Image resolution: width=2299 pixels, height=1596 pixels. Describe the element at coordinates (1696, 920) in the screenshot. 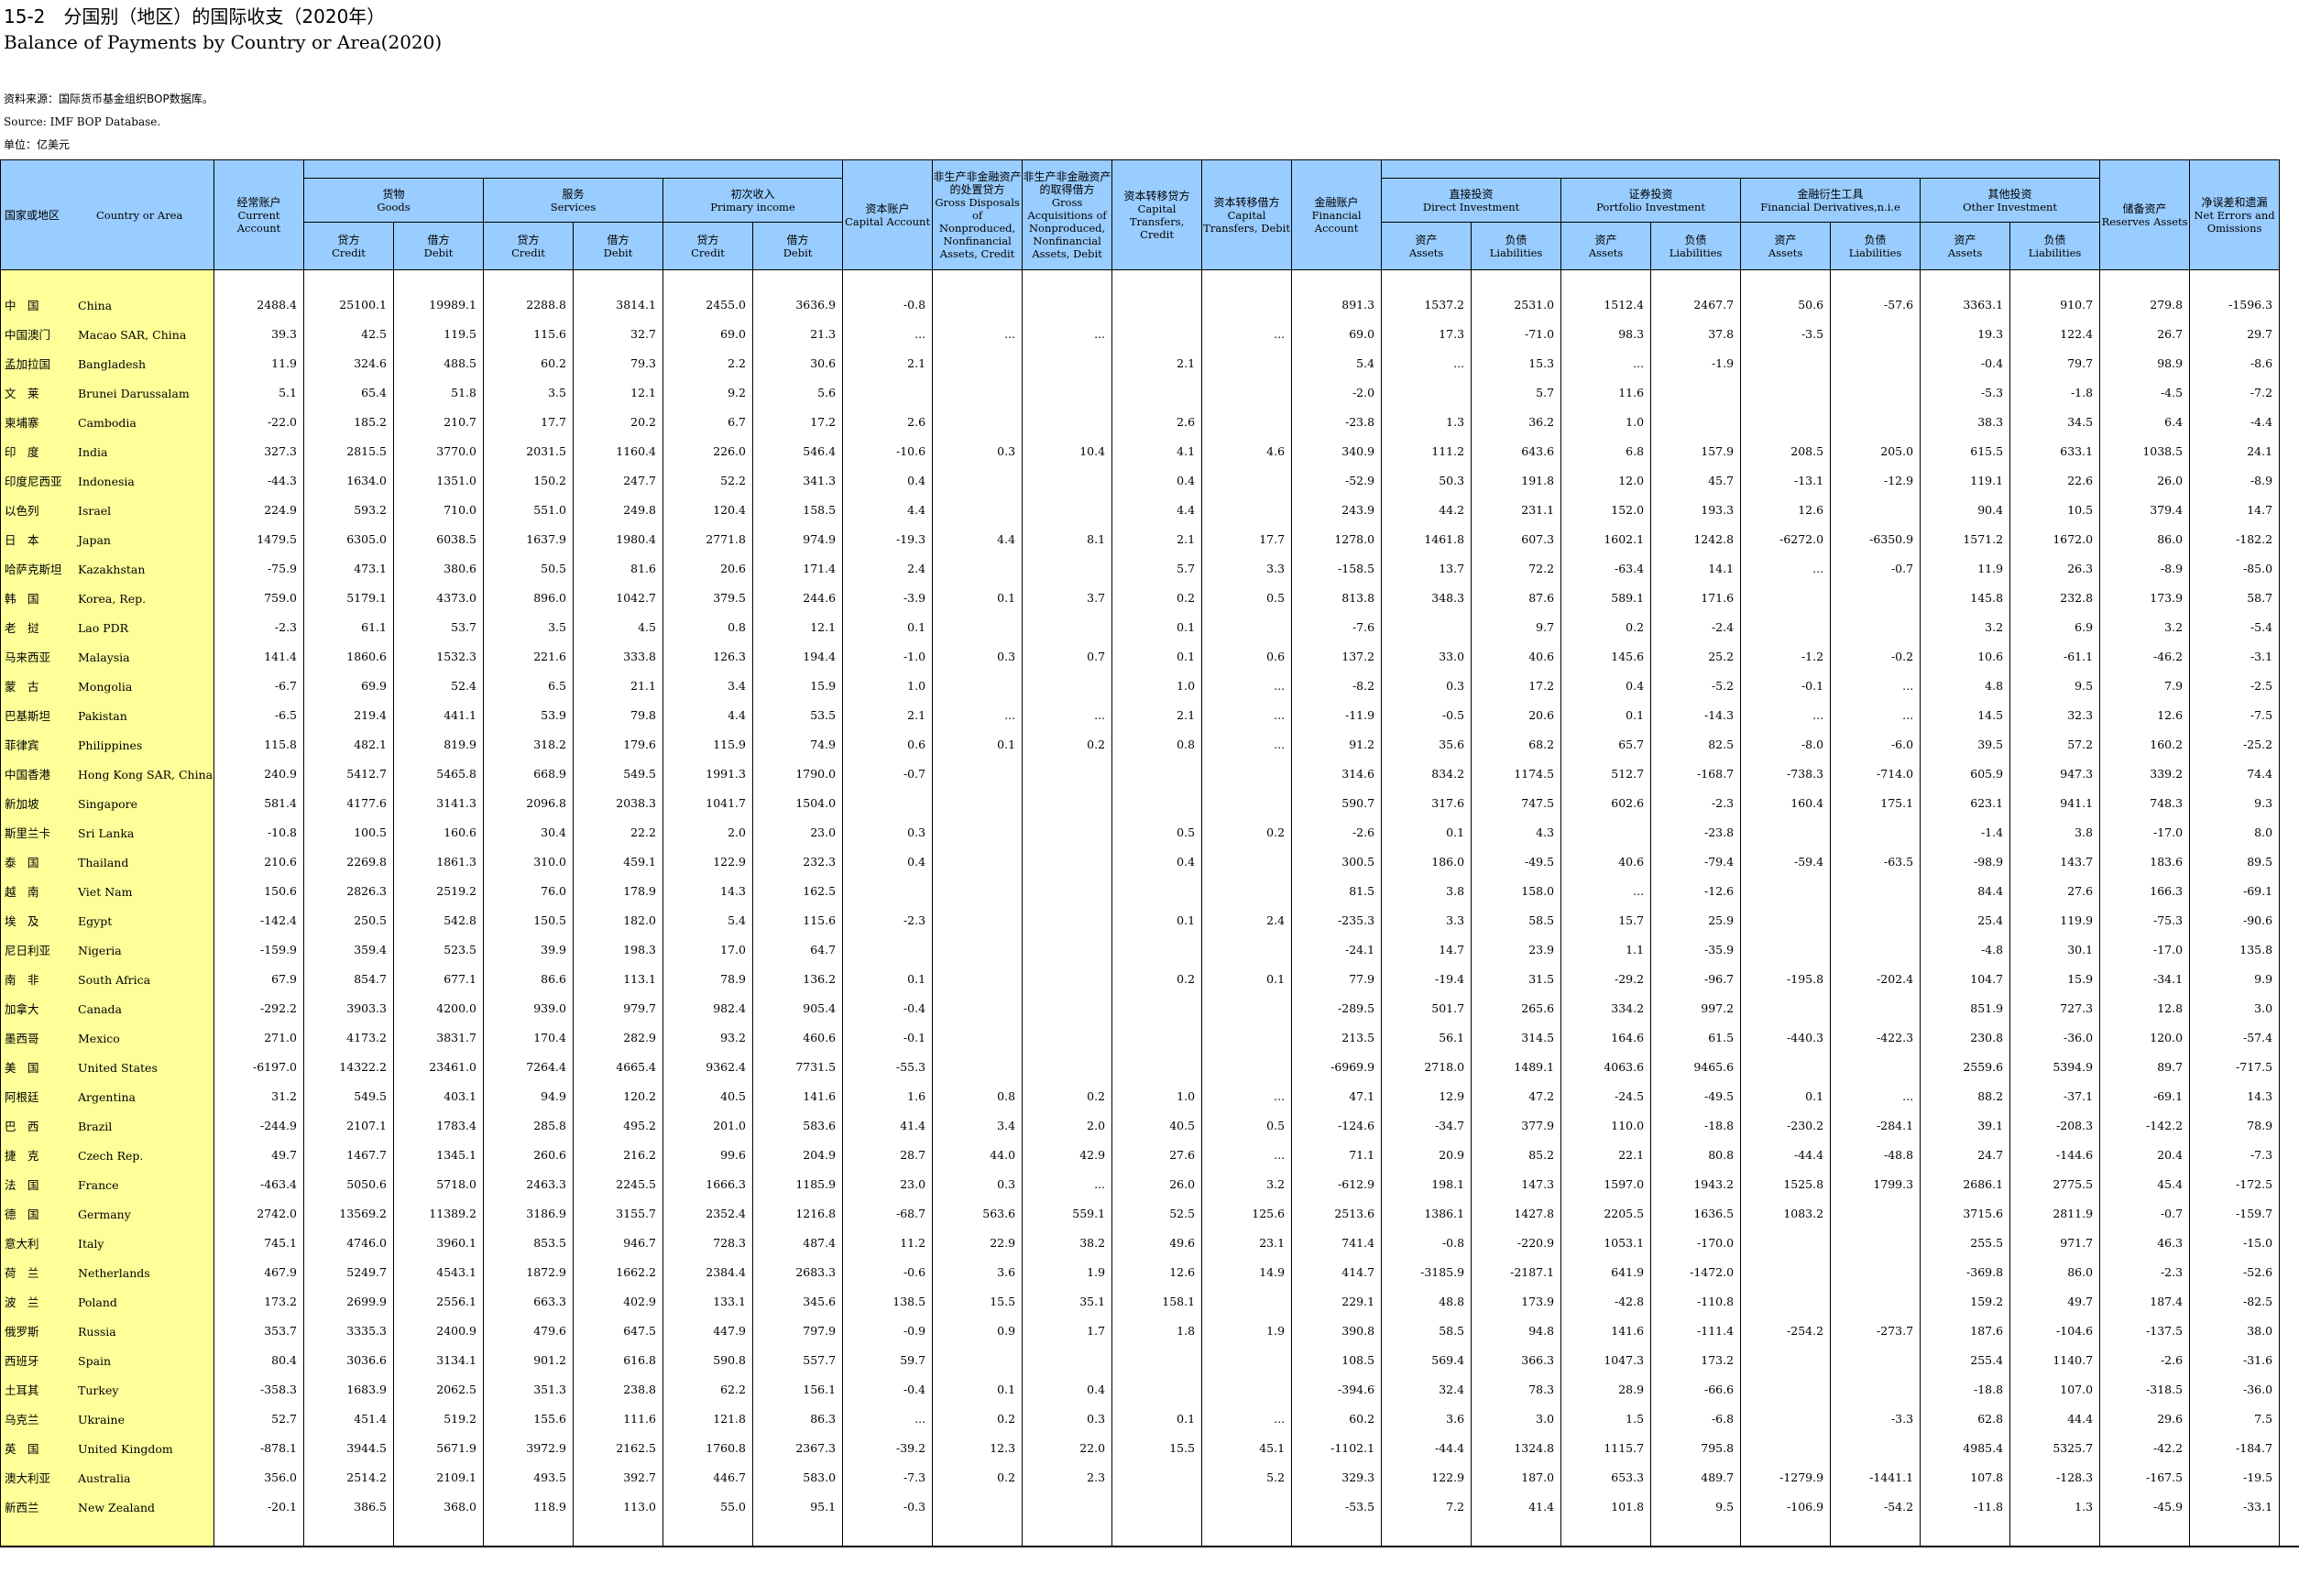

I see `value-cell: 25.9` at that location.